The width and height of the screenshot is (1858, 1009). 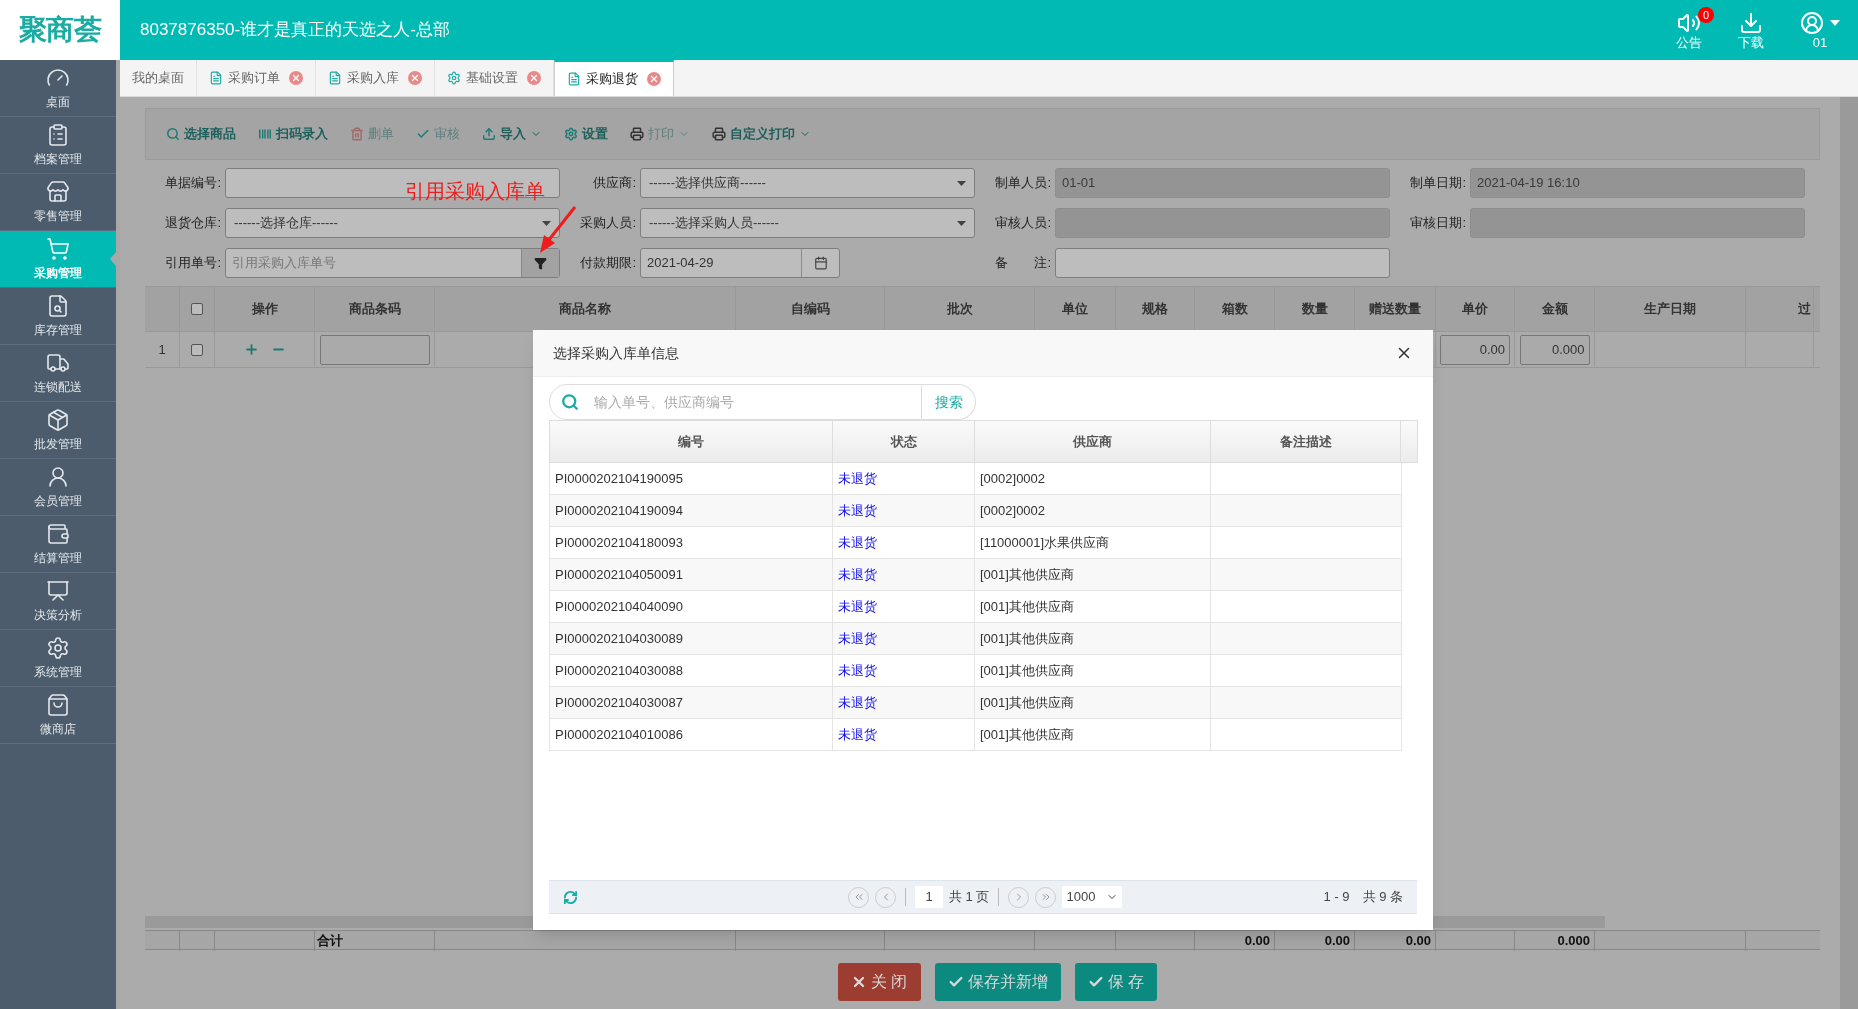 I want to click on column-header: 编号, so click(x=691, y=441).